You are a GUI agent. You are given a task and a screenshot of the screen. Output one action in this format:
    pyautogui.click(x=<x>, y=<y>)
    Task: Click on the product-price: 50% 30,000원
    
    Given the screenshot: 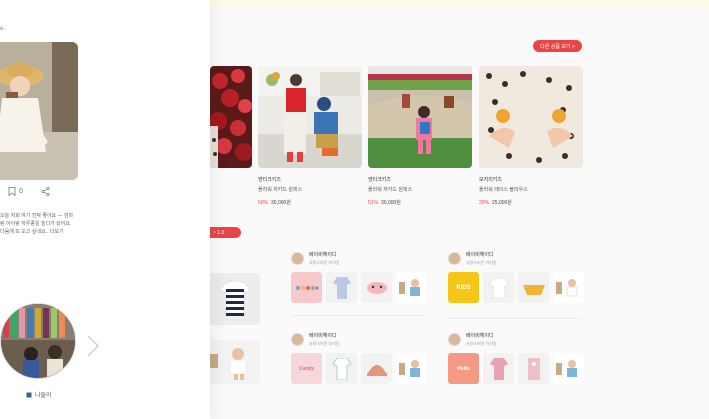 What is the action you would take?
    pyautogui.click(x=310, y=202)
    